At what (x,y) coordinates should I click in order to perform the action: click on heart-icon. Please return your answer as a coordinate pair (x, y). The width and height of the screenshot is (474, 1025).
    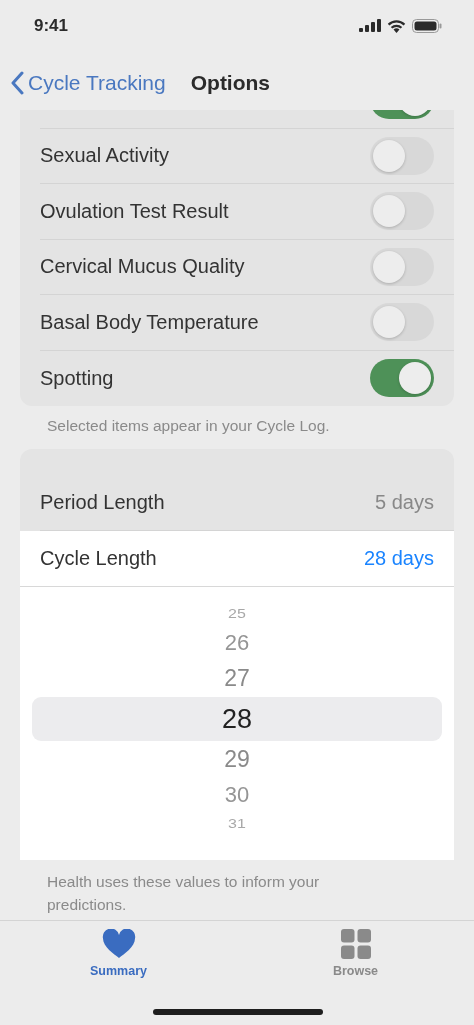
    Looking at the image, I should click on (118, 944).